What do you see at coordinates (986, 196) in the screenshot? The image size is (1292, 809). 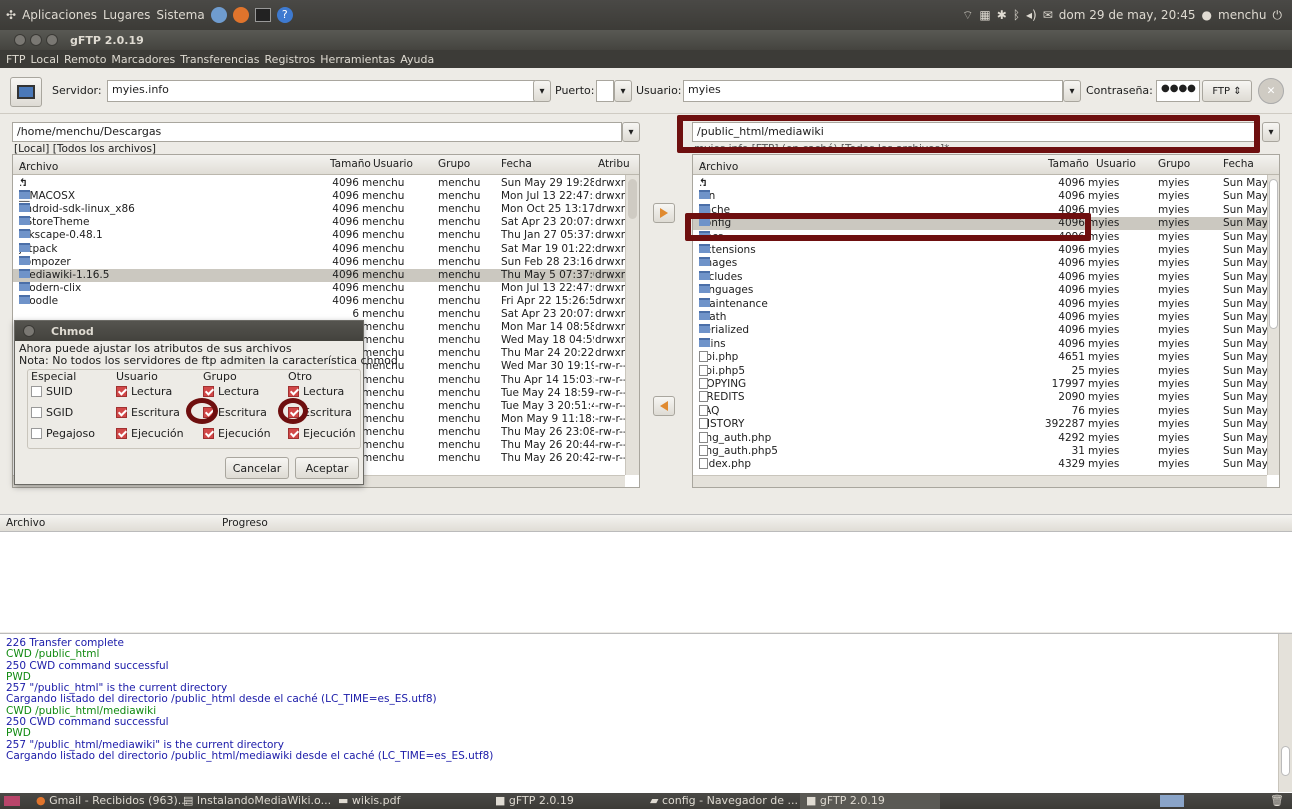 I see `table-row: bin 4096 myies myies Sun May` at bounding box center [986, 196].